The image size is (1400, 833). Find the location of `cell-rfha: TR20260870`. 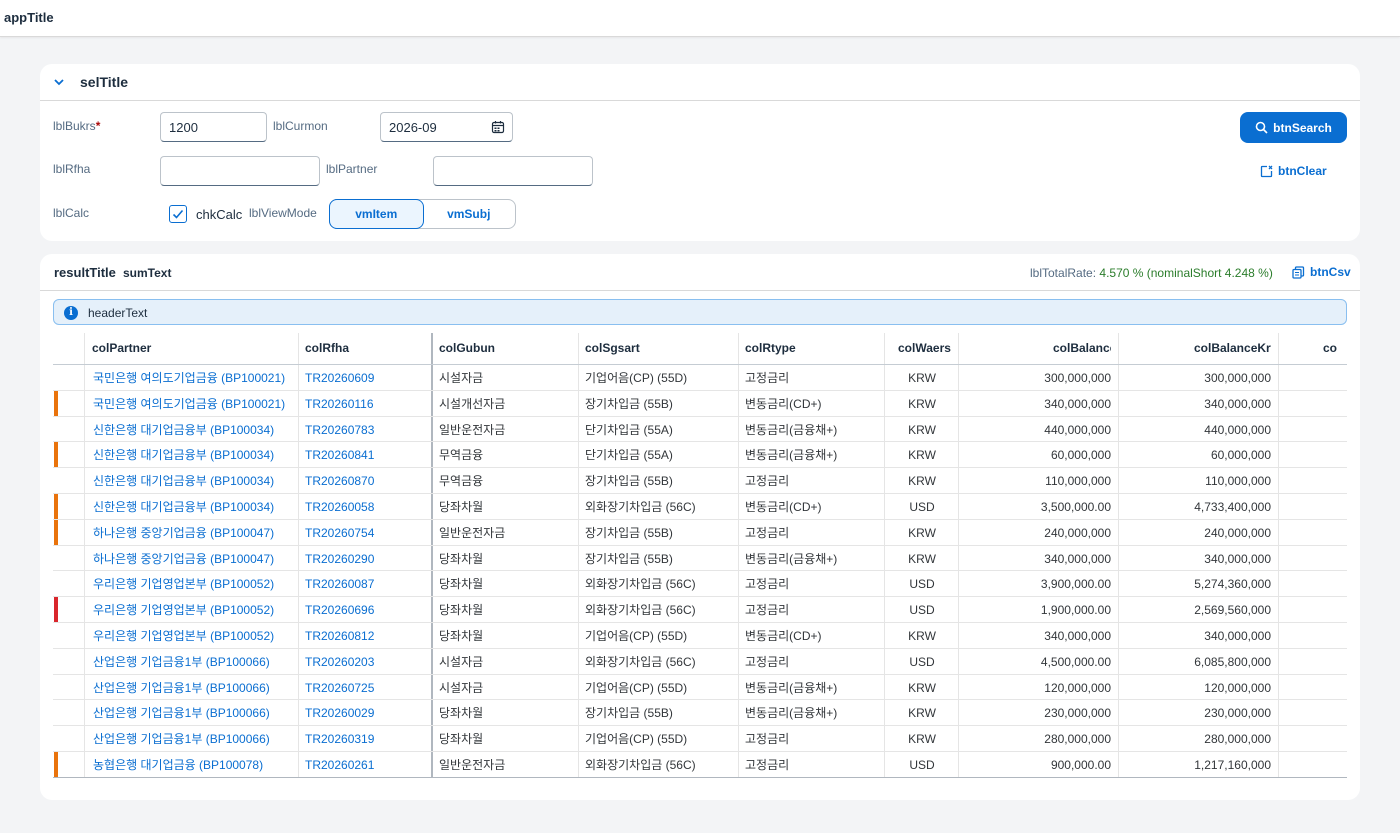

cell-rfha: TR20260870 is located at coordinates (367, 481).